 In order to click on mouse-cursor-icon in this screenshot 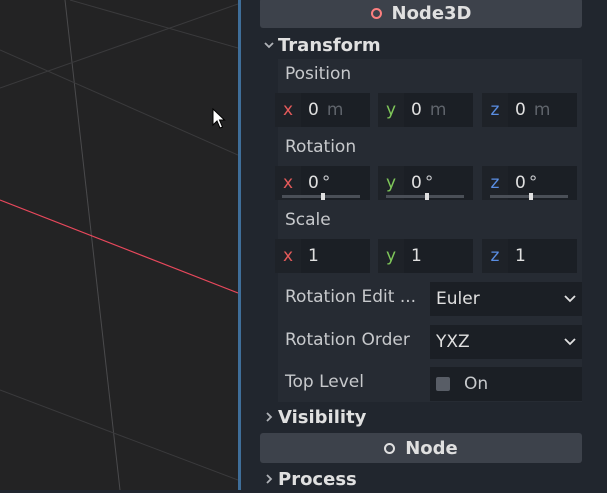, I will do `click(219, 118)`.